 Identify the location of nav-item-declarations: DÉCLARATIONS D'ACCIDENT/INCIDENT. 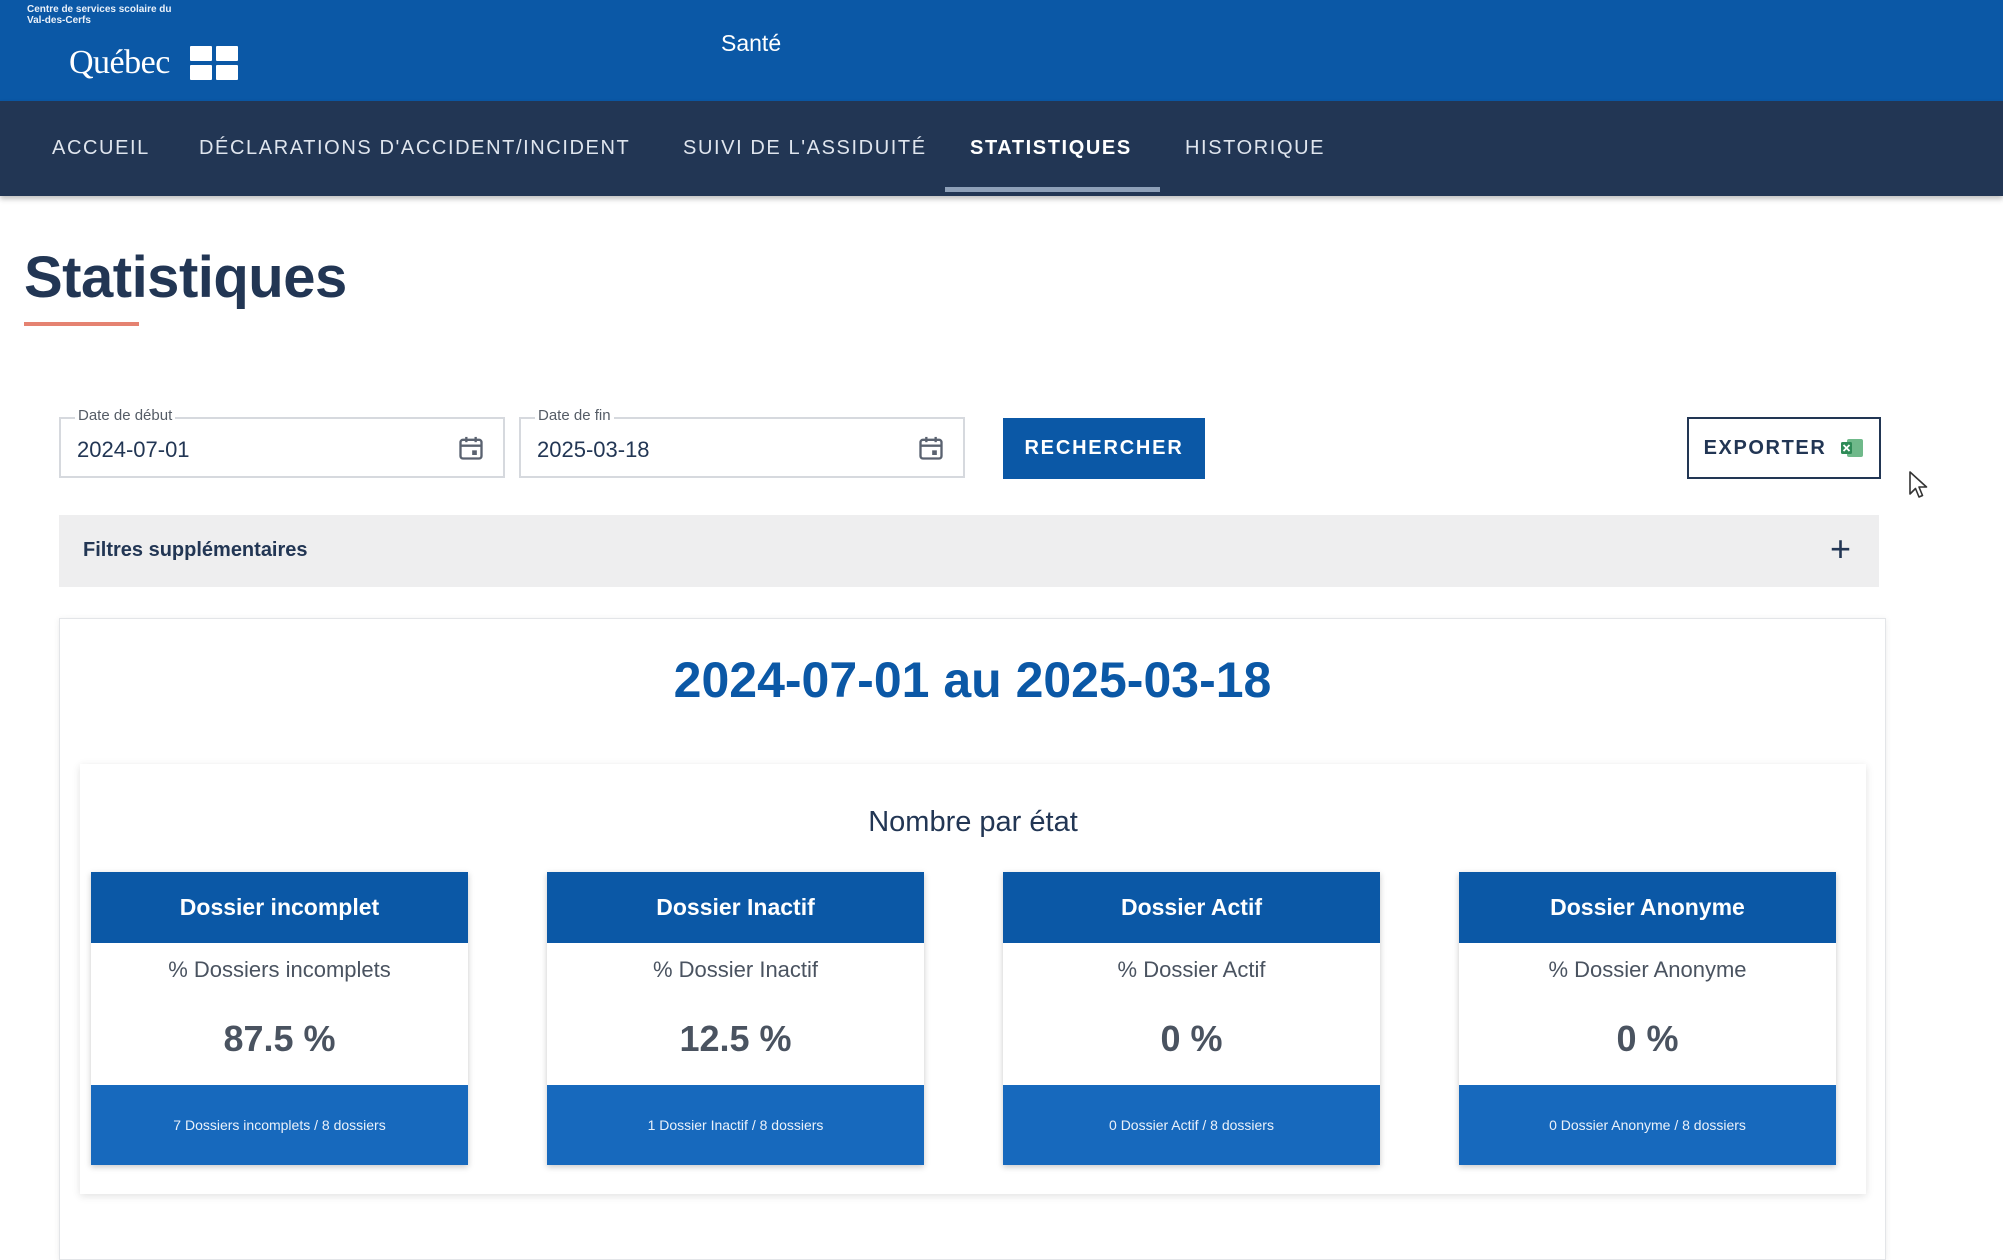
(414, 148).